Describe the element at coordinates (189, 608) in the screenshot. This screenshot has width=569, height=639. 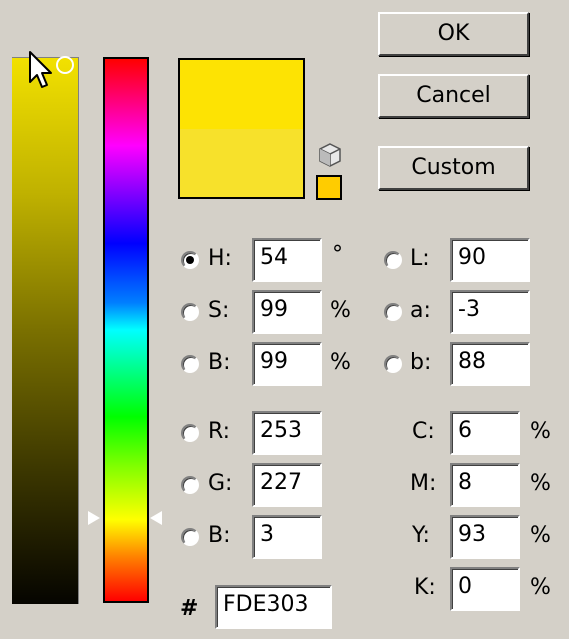
I see `label-hex: #` at that location.